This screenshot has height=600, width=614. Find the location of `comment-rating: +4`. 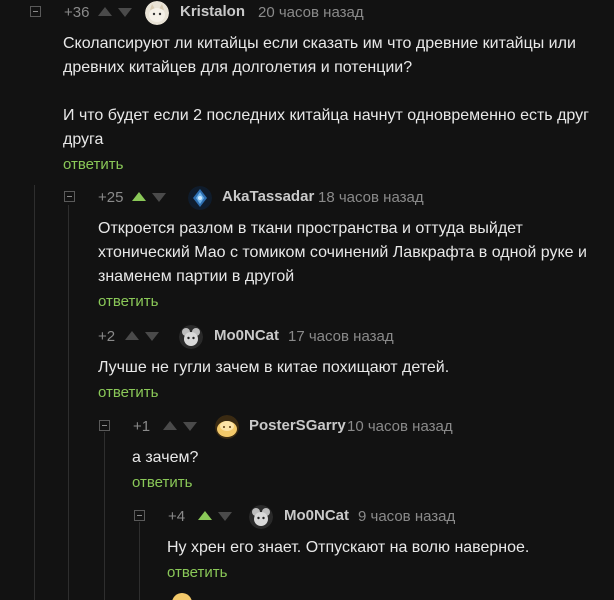

comment-rating: +4 is located at coordinates (177, 516).